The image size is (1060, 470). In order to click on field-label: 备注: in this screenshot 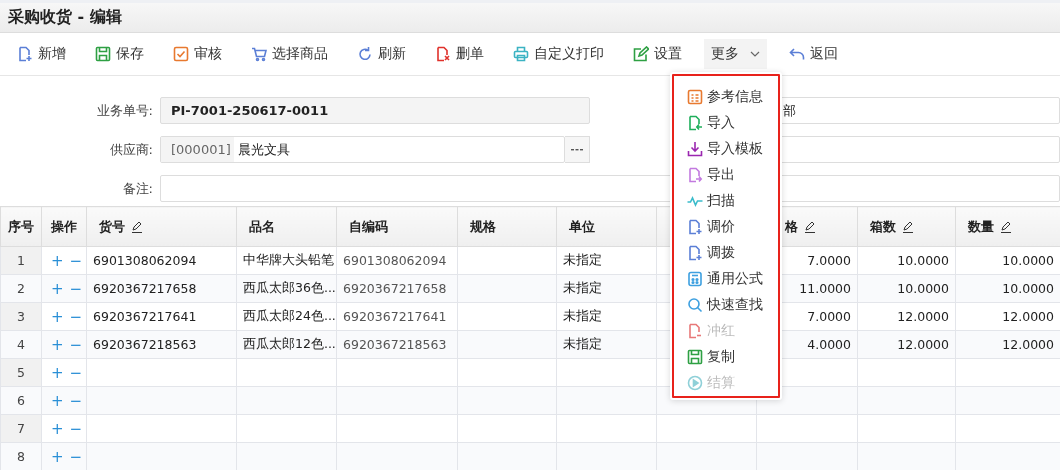, I will do `click(137, 188)`.